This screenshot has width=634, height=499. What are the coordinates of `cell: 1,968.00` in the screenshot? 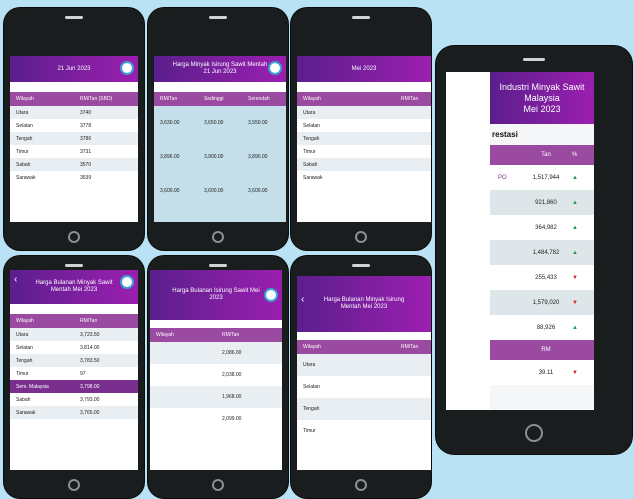 It's located at (232, 397).